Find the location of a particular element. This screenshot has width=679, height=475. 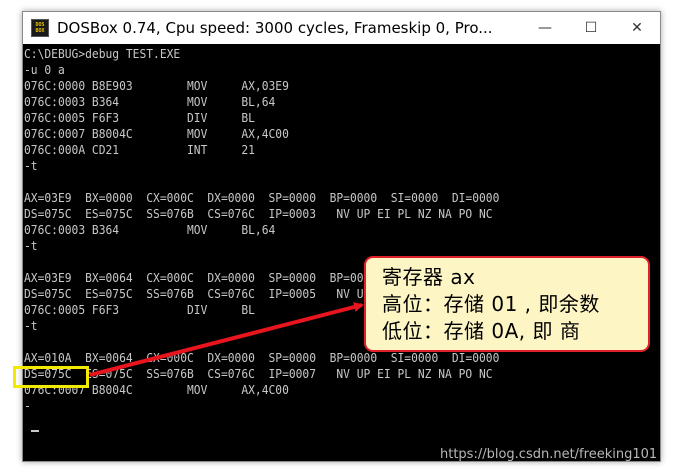

annotation-line-1: 寄存器 ax is located at coordinates (429, 277).